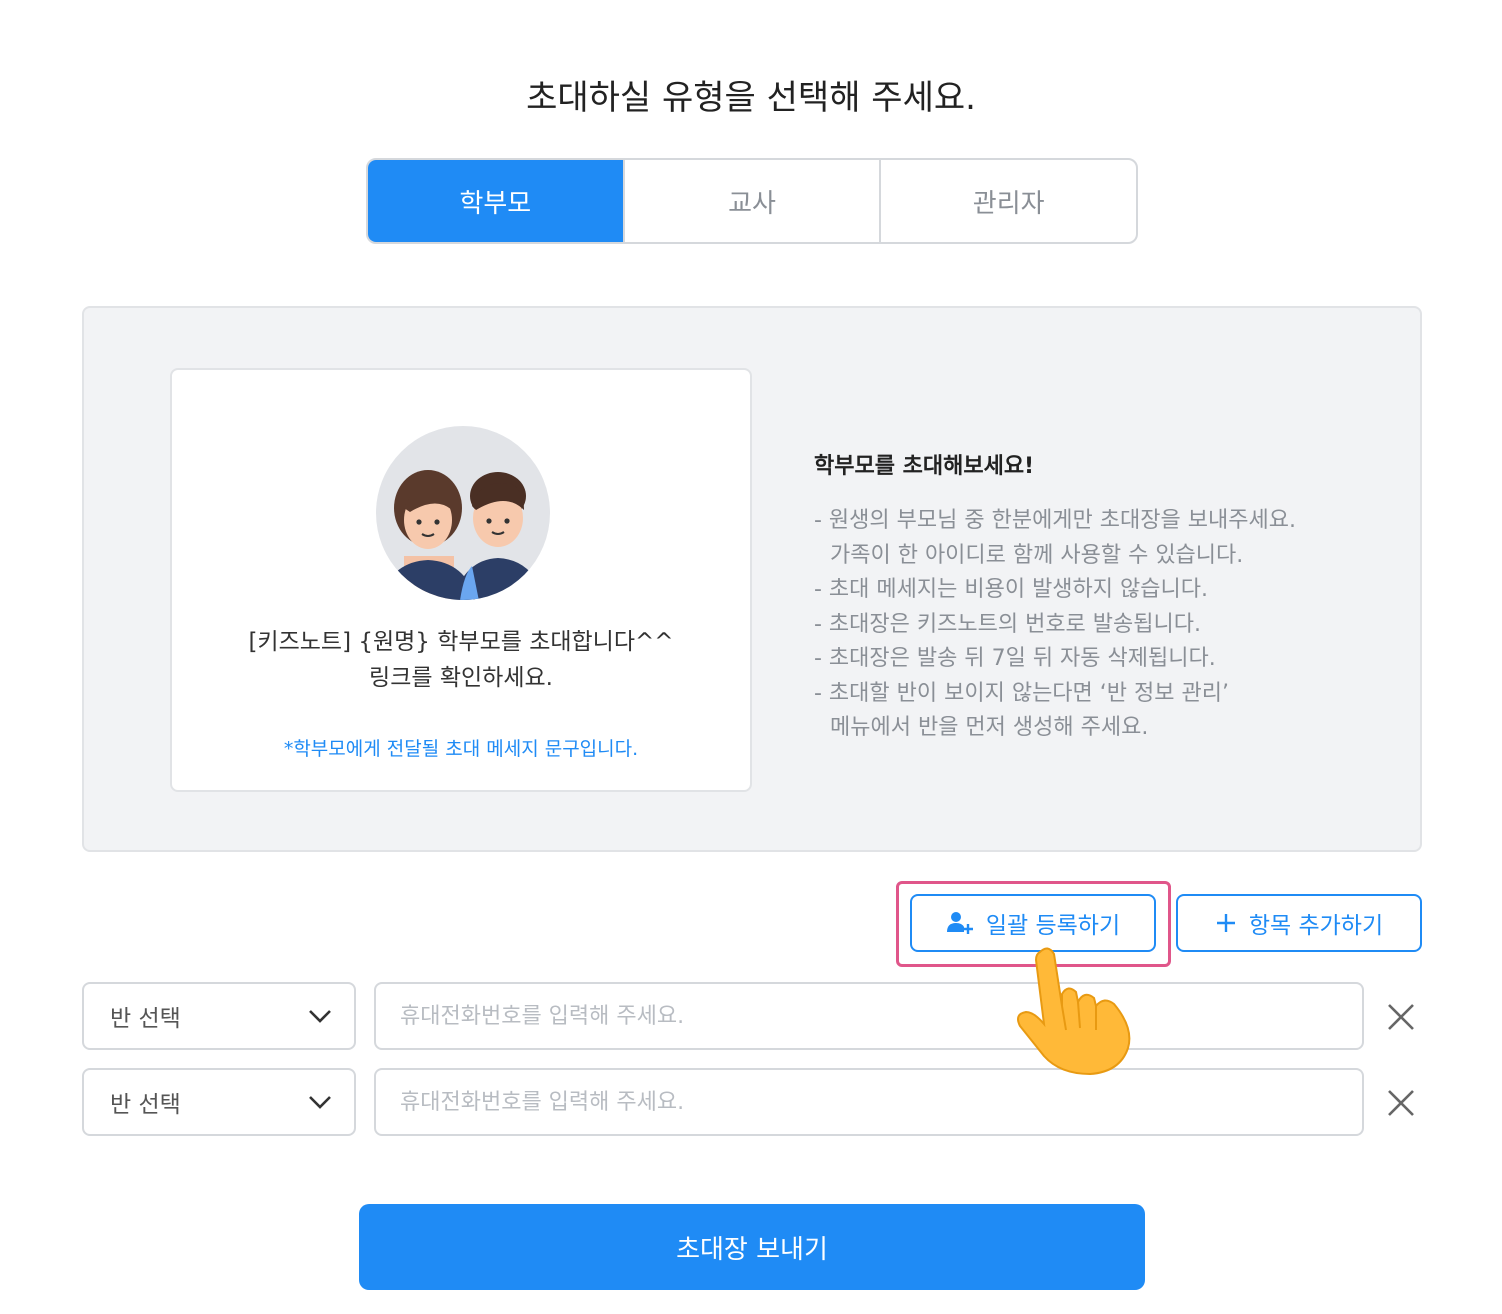 The width and height of the screenshot is (1502, 1314). What do you see at coordinates (1225, 923) in the screenshot?
I see `plus-icon` at bounding box center [1225, 923].